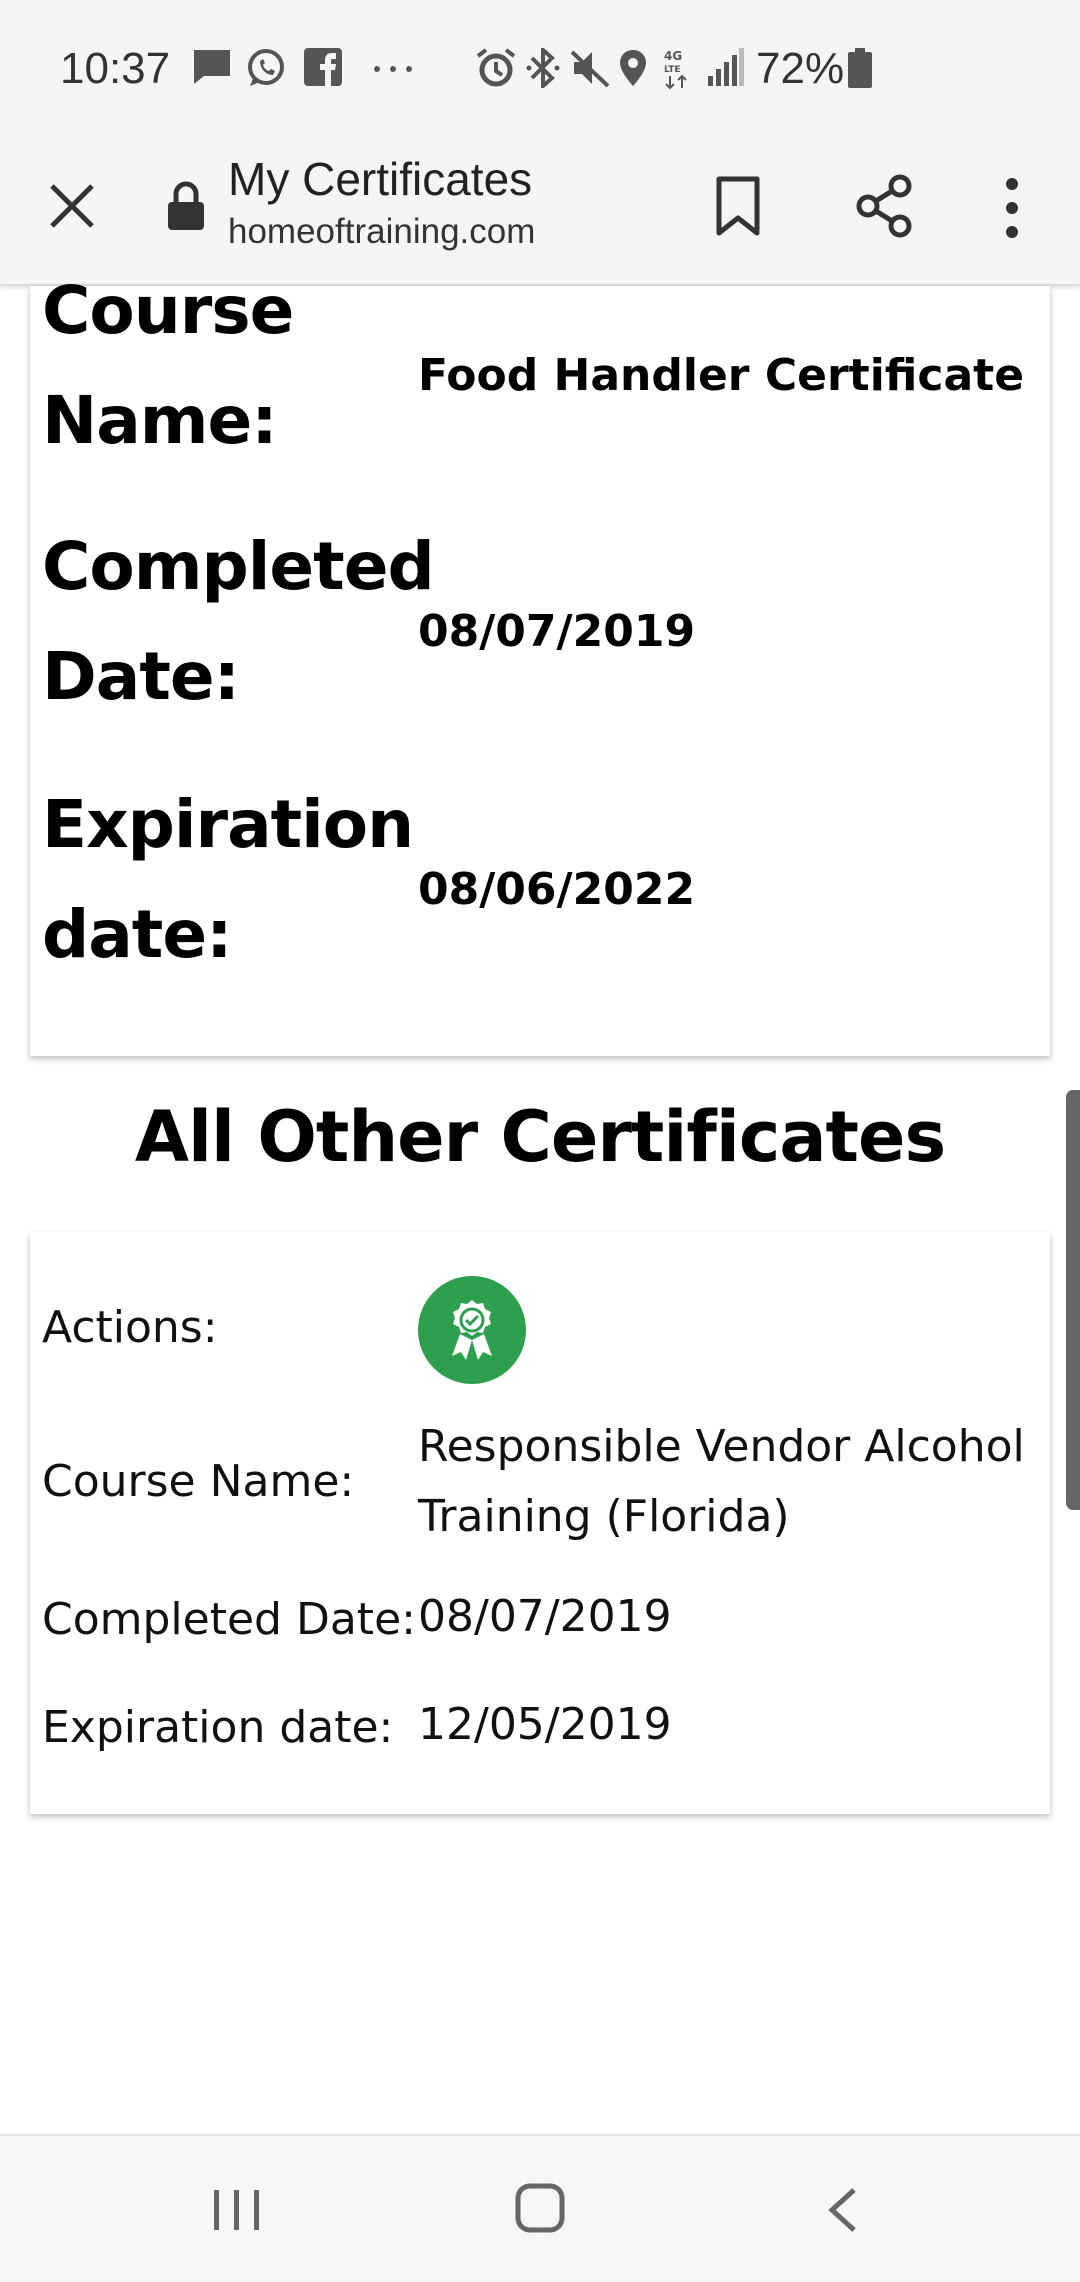  I want to click on location-icon, so click(633, 68).